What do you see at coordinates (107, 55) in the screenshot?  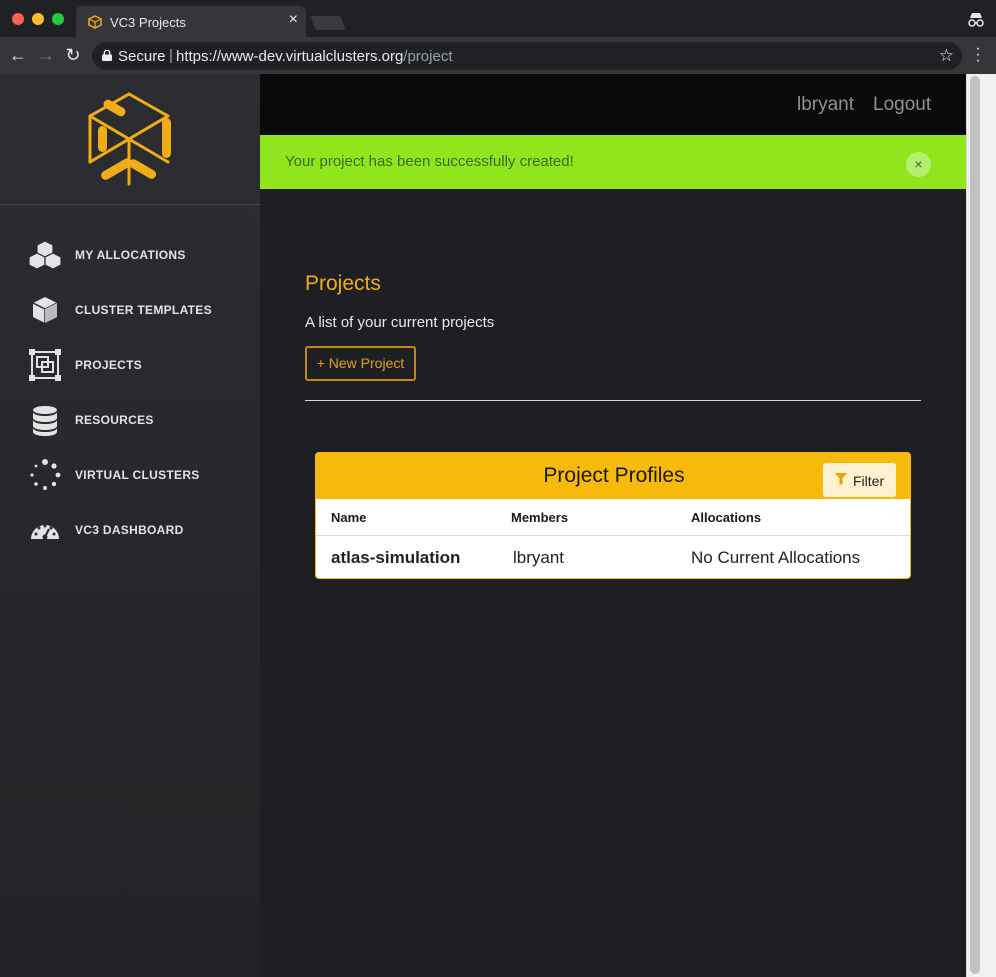 I see `lock-icon` at bounding box center [107, 55].